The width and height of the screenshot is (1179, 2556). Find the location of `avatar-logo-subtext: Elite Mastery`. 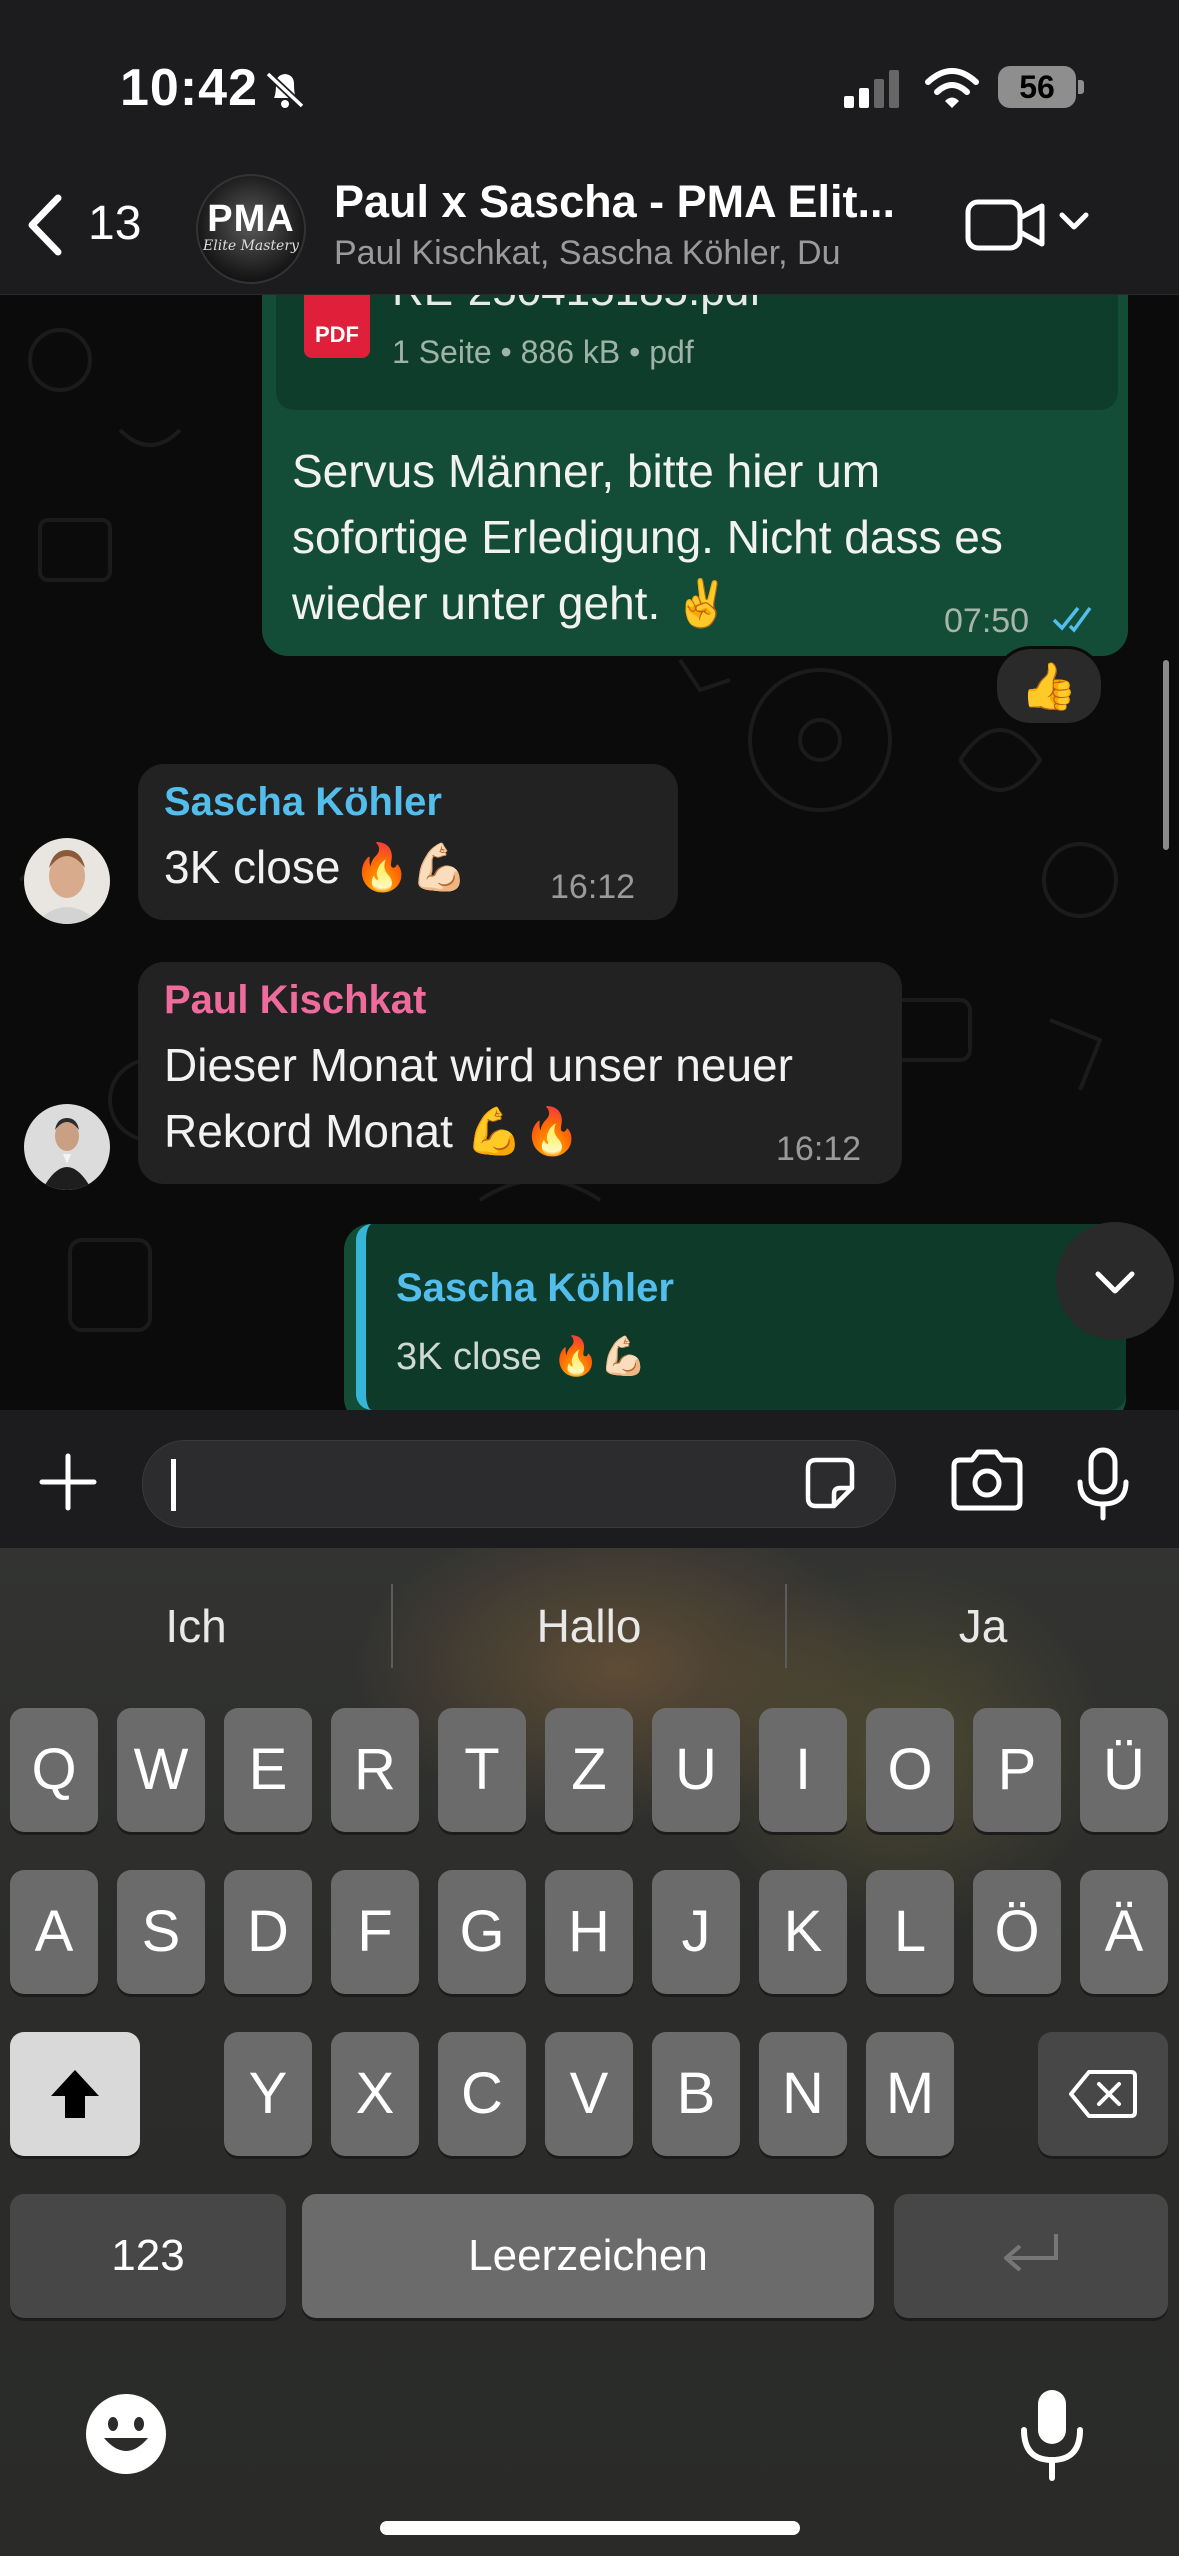

avatar-logo-subtext: Elite Mastery is located at coordinates (251, 246).